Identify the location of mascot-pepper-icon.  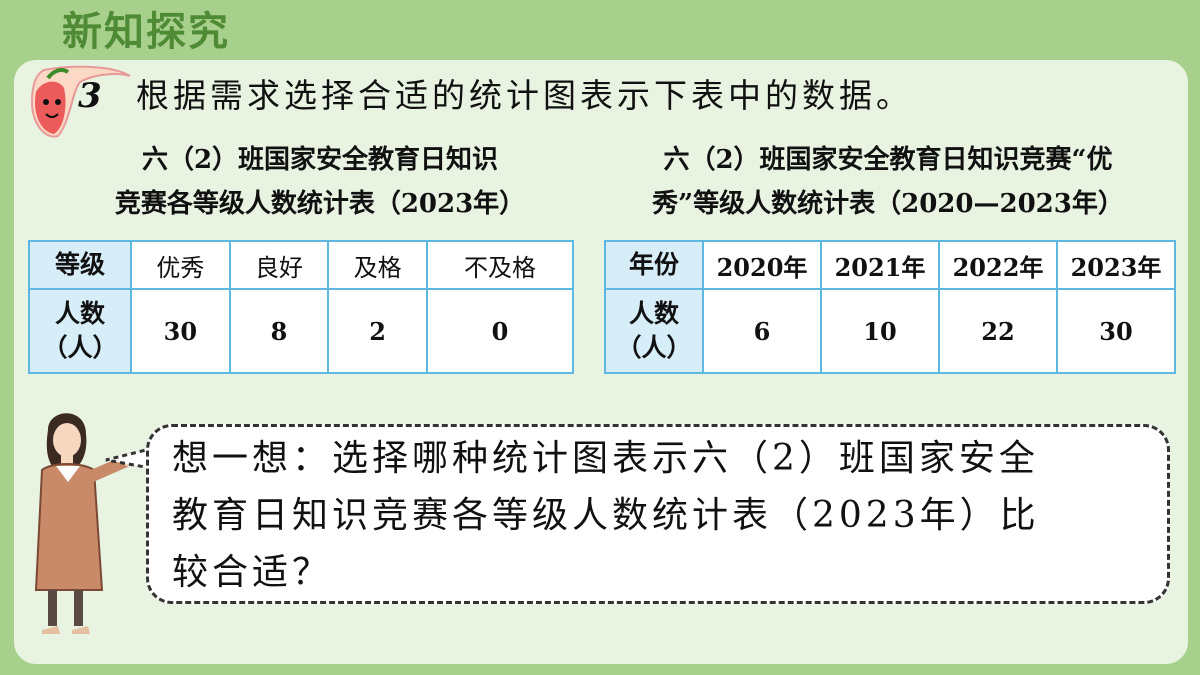
(80, 101).